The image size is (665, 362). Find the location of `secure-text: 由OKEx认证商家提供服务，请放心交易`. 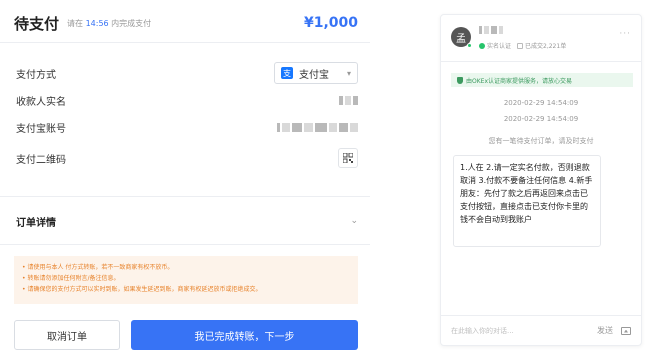

secure-text: 由OKEx认证商家提供服务，请放心交易 is located at coordinates (519, 81).